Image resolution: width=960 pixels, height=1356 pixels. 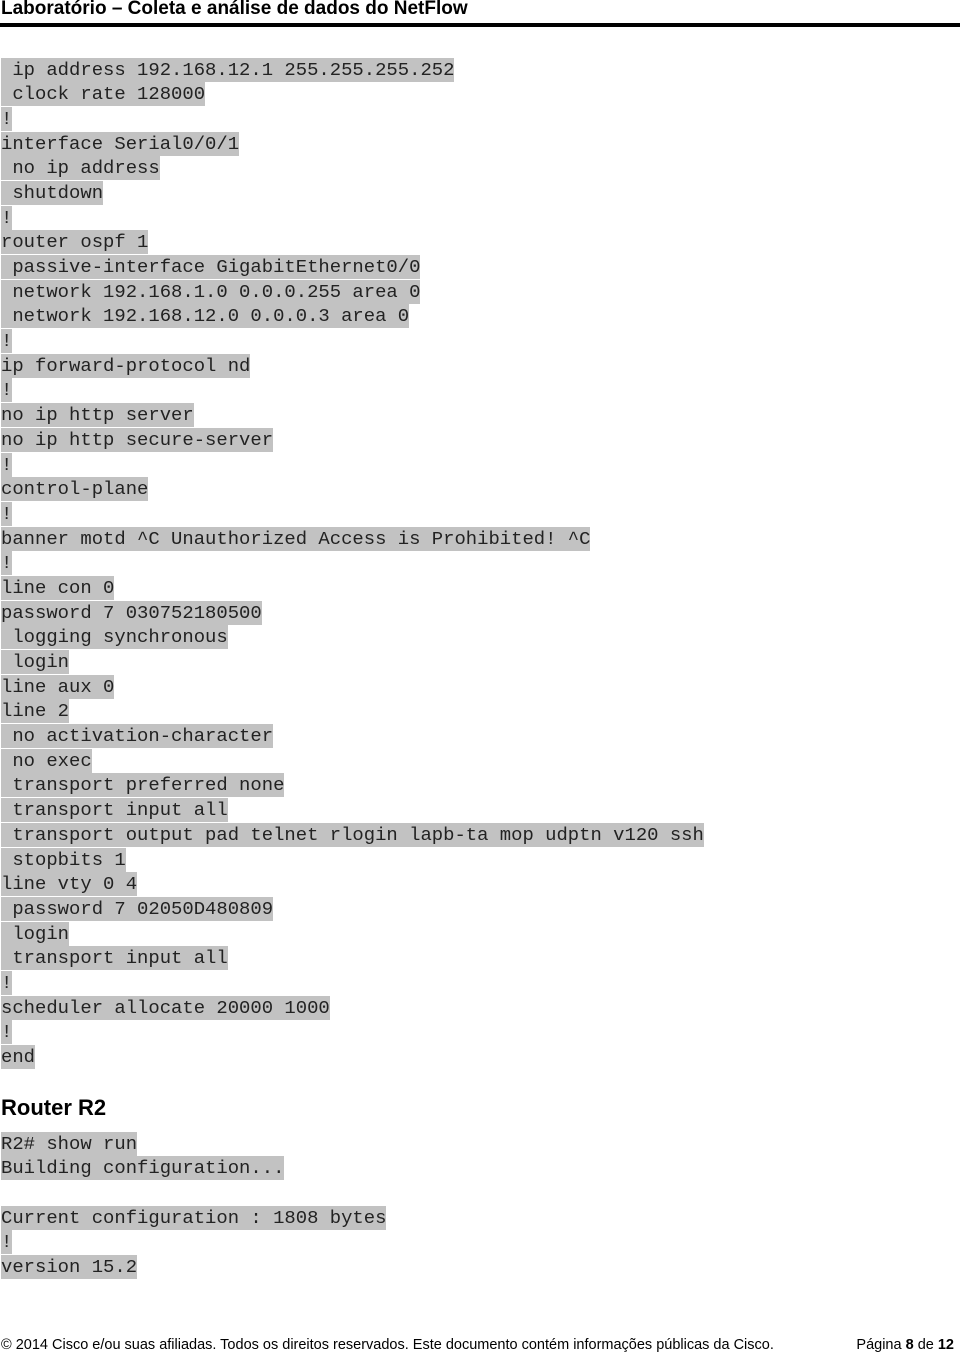 I want to click on header-divider, so click(x=480, y=25).